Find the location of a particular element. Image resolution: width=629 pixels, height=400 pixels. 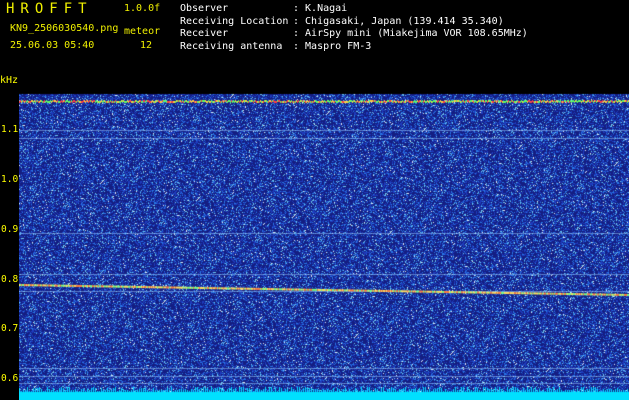

datetime-label: 25.06.03 05:40 is located at coordinates (52, 45).